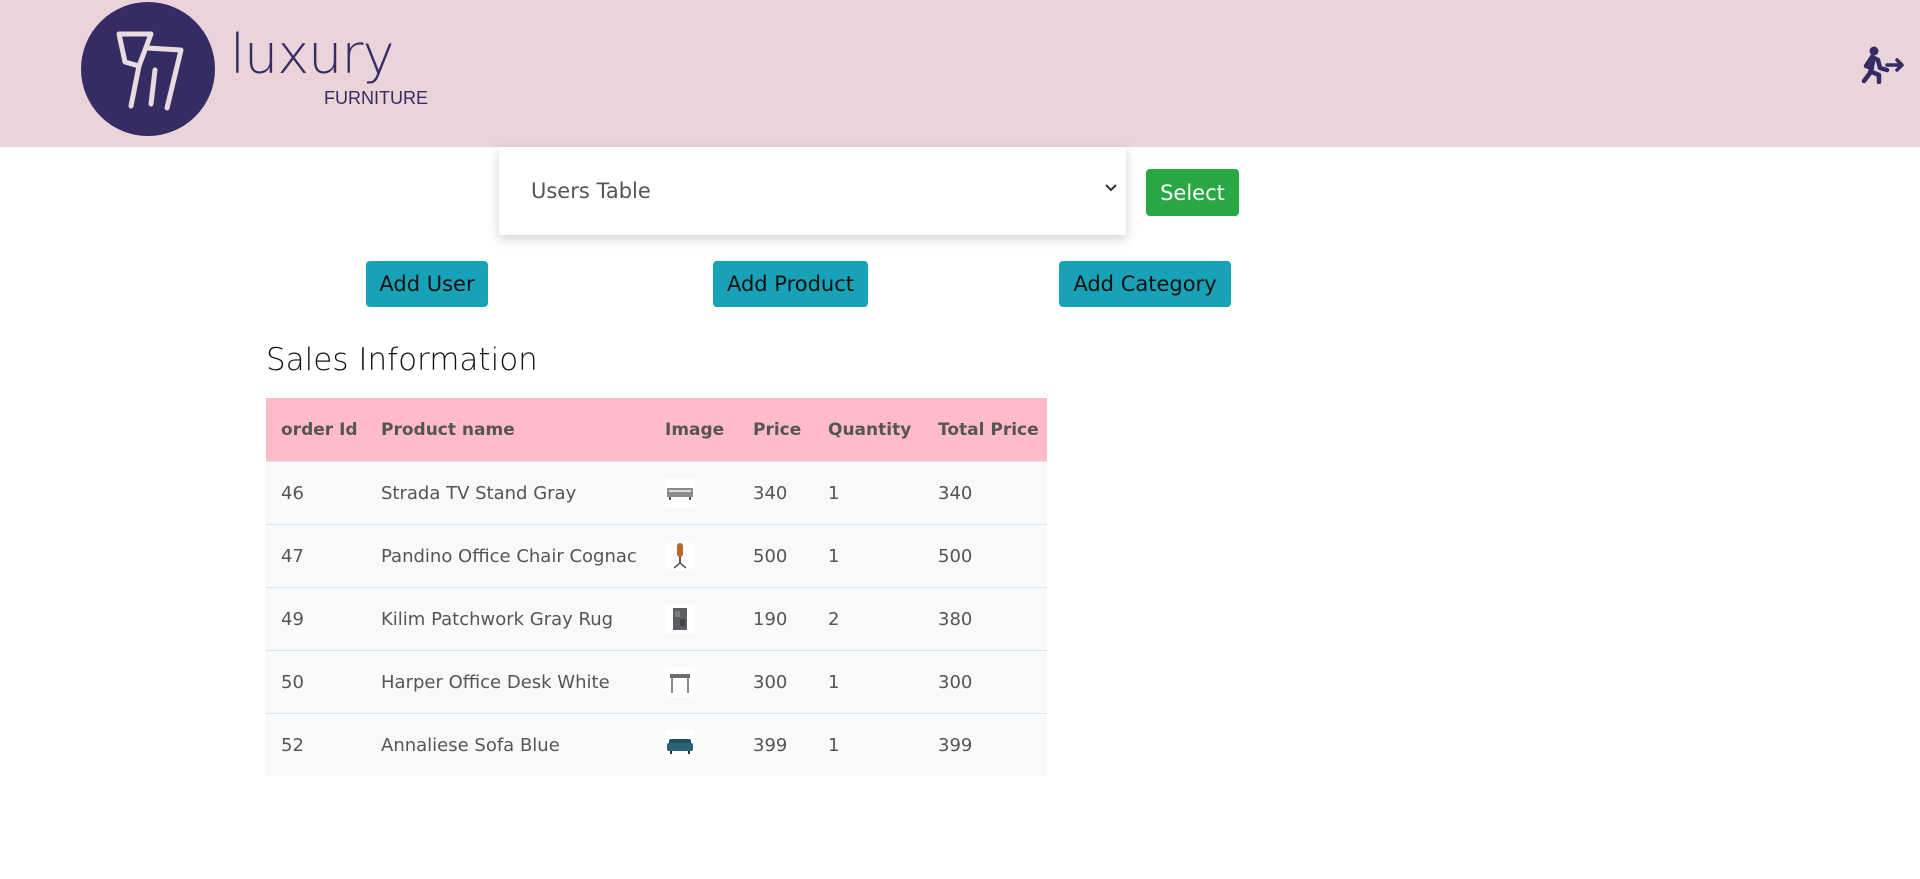 This screenshot has width=1920, height=879. Describe the element at coordinates (680, 619) in the screenshot. I see `rug-icon` at that location.